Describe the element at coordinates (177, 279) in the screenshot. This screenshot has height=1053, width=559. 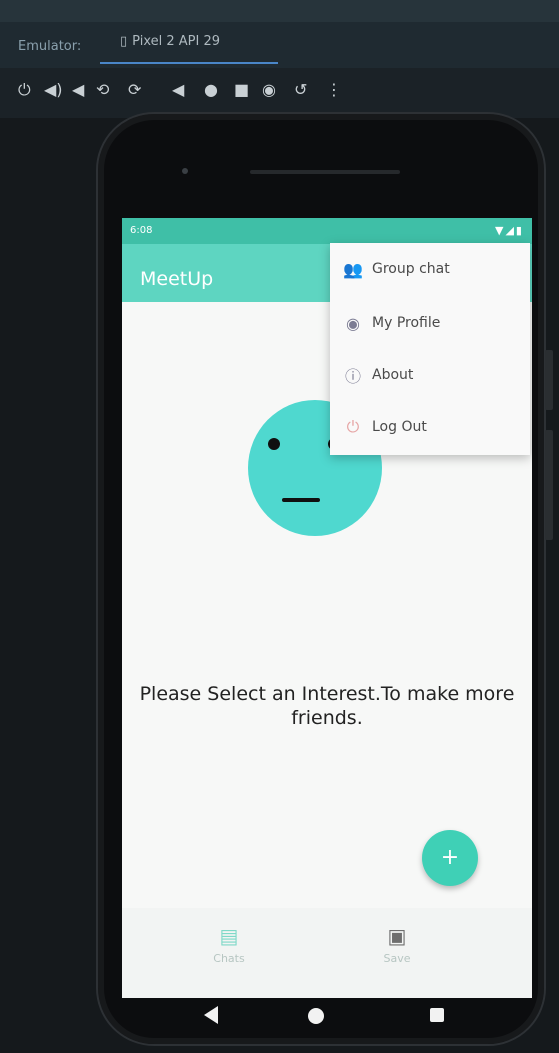
I see `app-title: MeetUp` at that location.